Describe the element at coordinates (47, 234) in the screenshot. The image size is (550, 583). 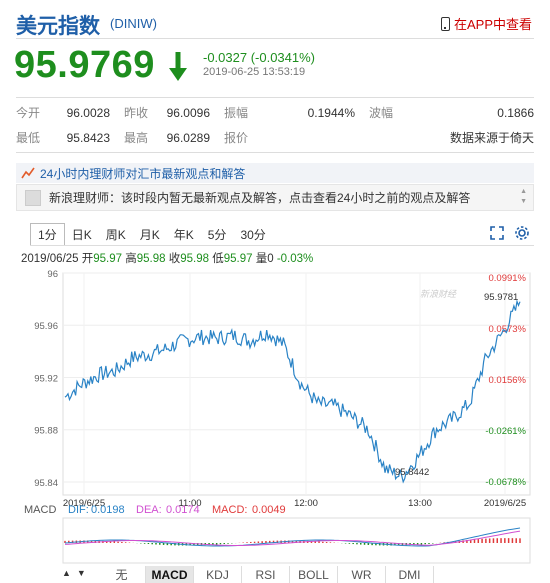
I see `tab-1min: 1分` at that location.